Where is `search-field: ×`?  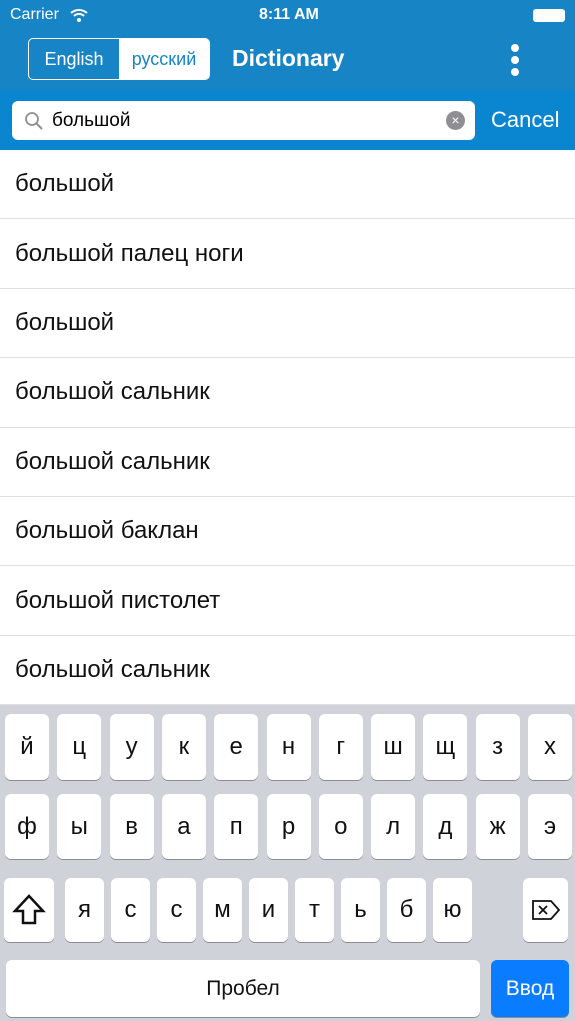
search-field: × is located at coordinates (243, 120).